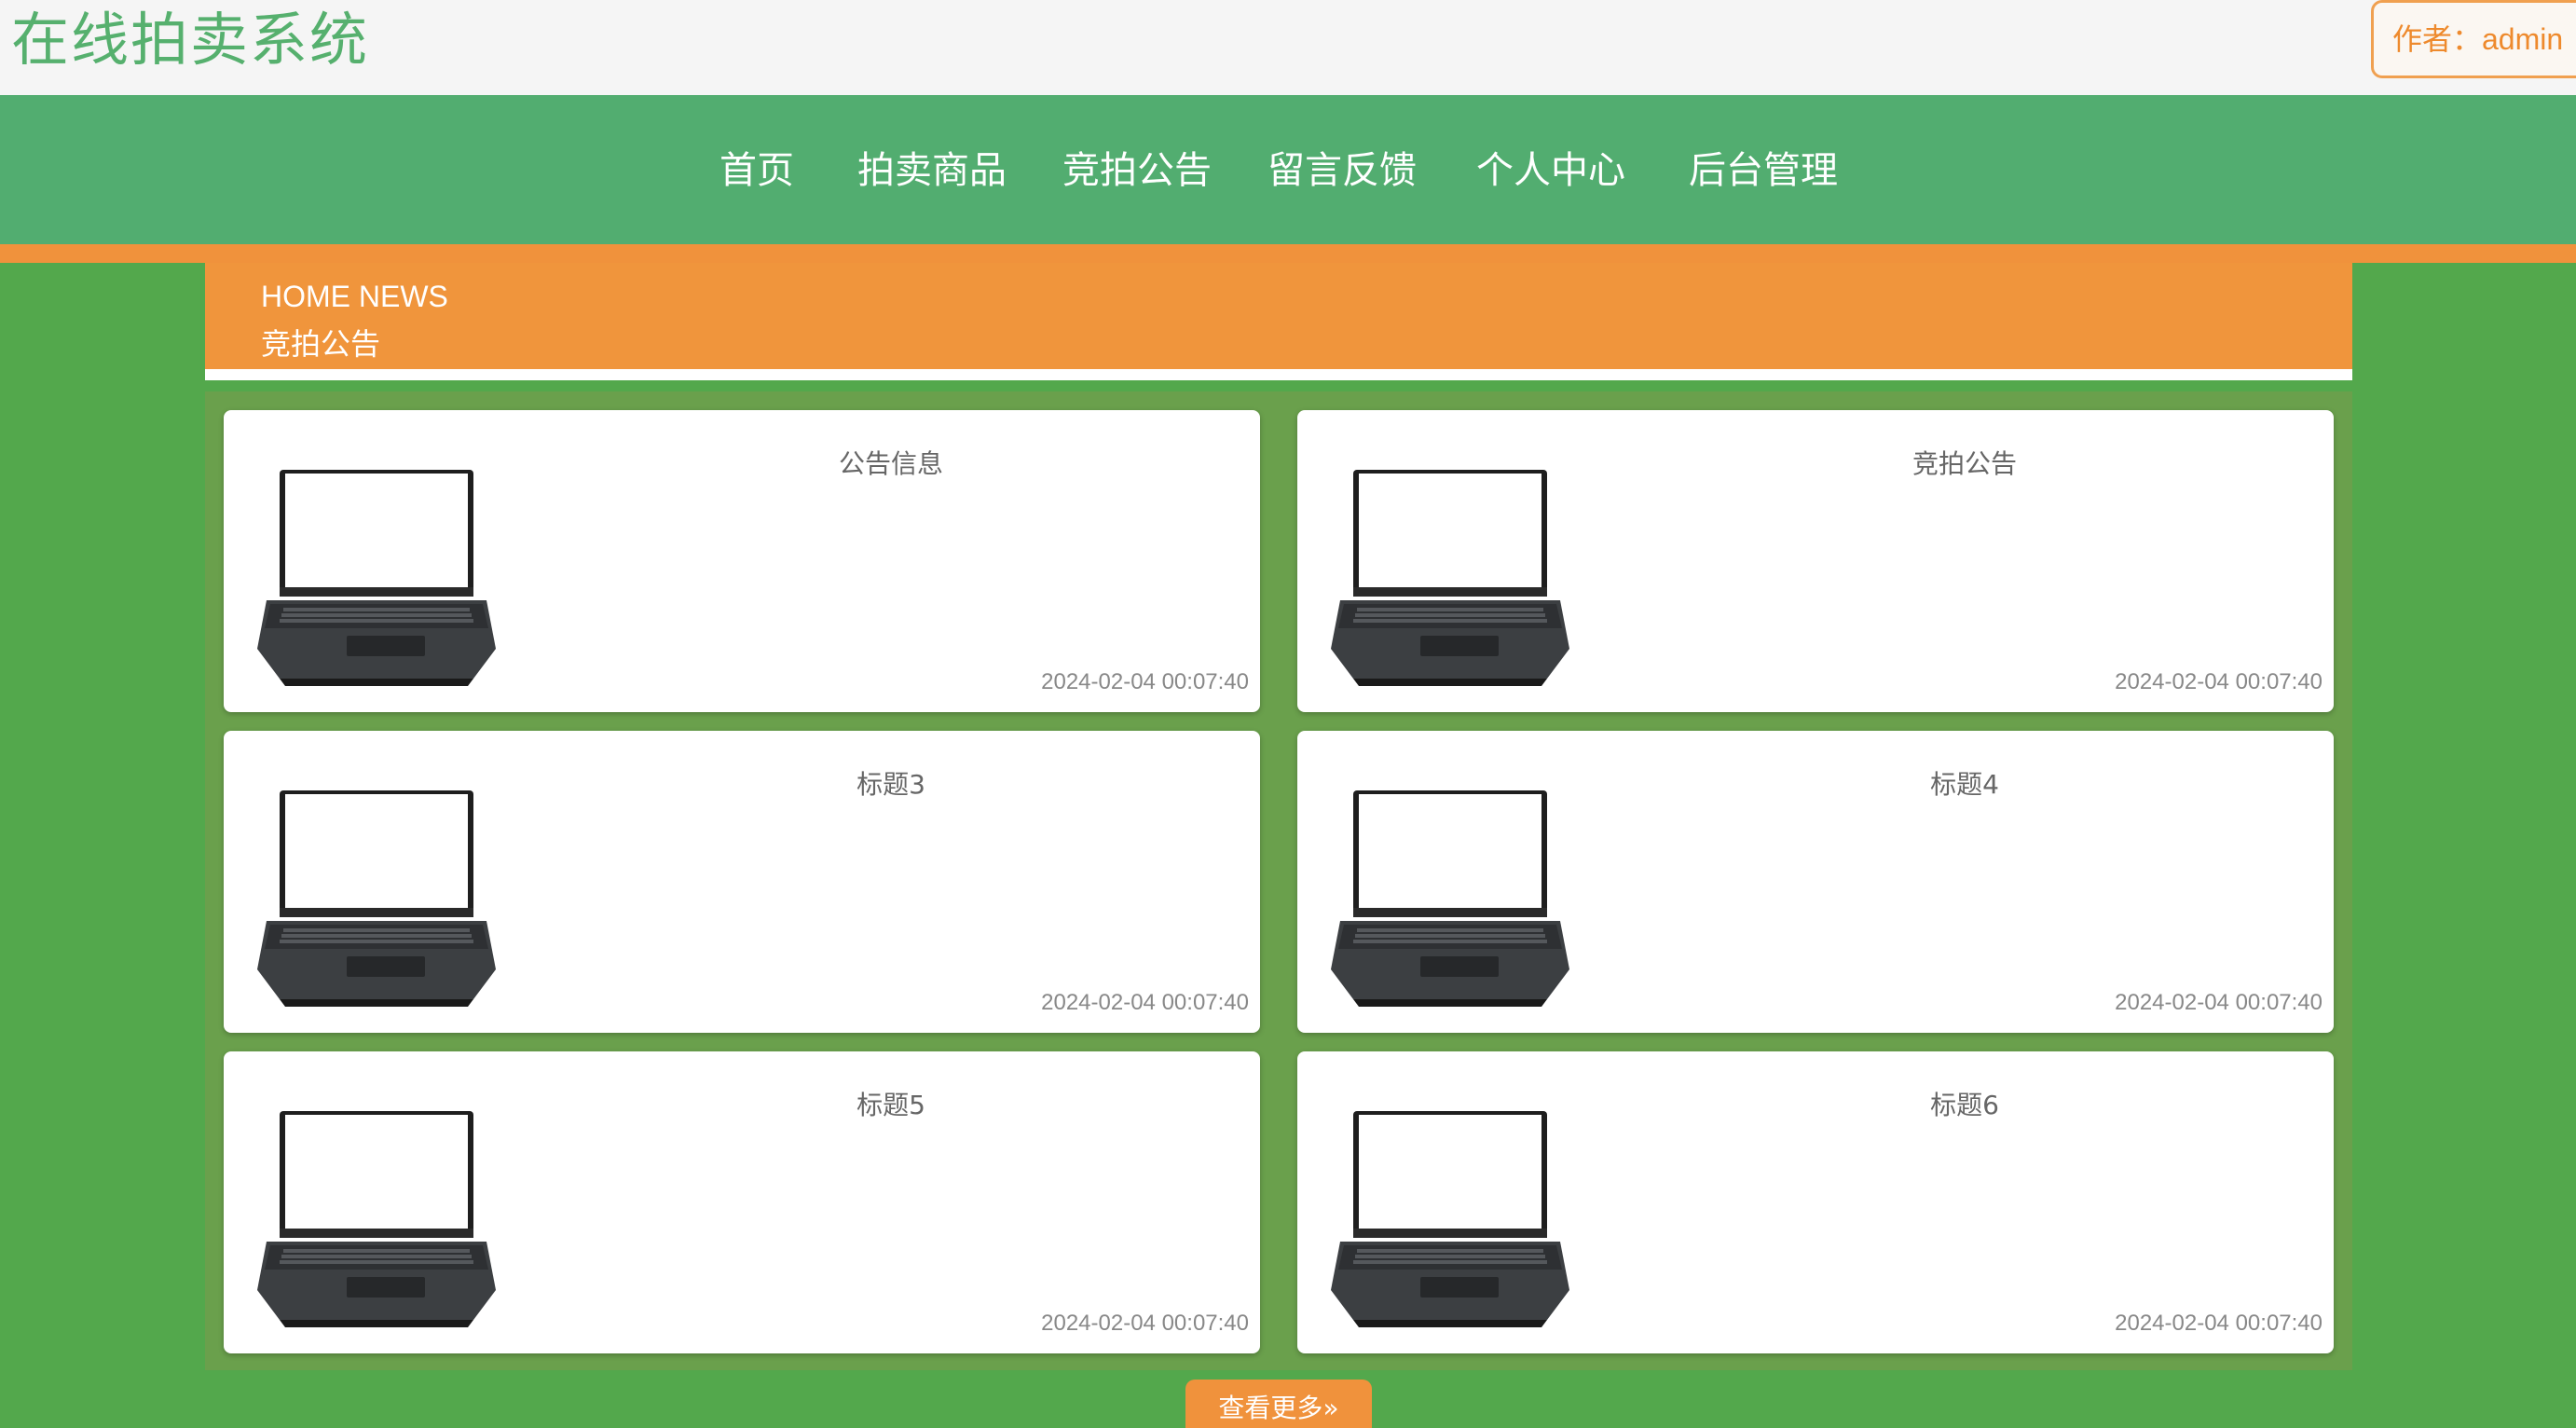  I want to click on news-card: 标题4 2024-02-04 00:07:40, so click(1815, 882).